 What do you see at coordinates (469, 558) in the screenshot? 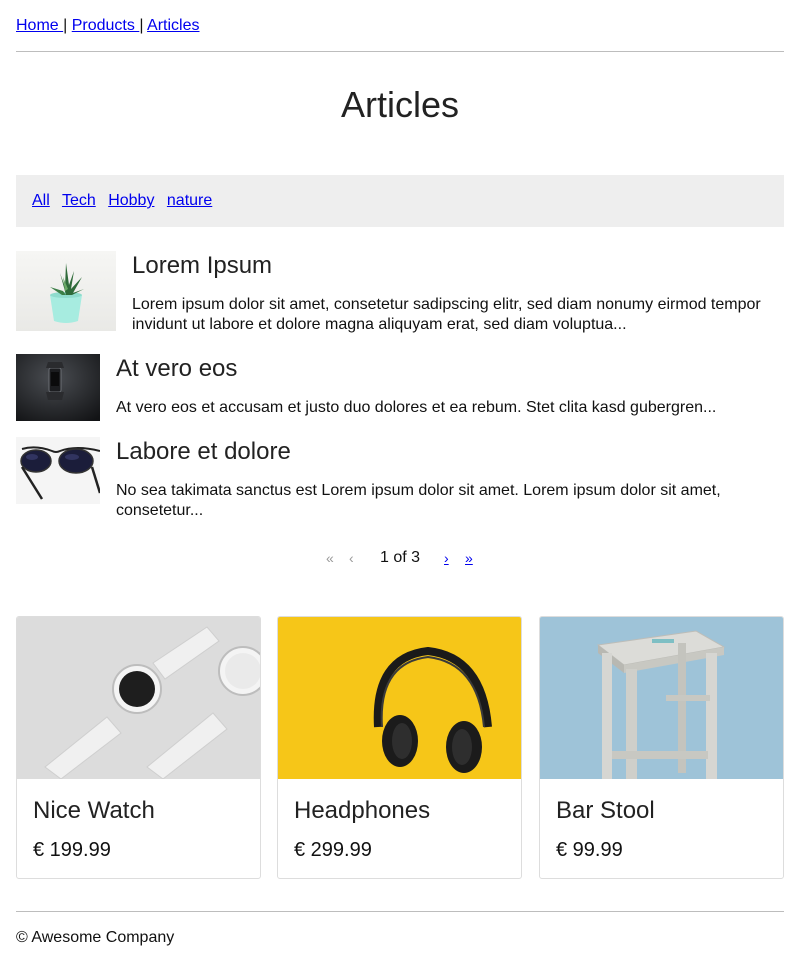
I see `double-chevron-right-icon: »` at bounding box center [469, 558].